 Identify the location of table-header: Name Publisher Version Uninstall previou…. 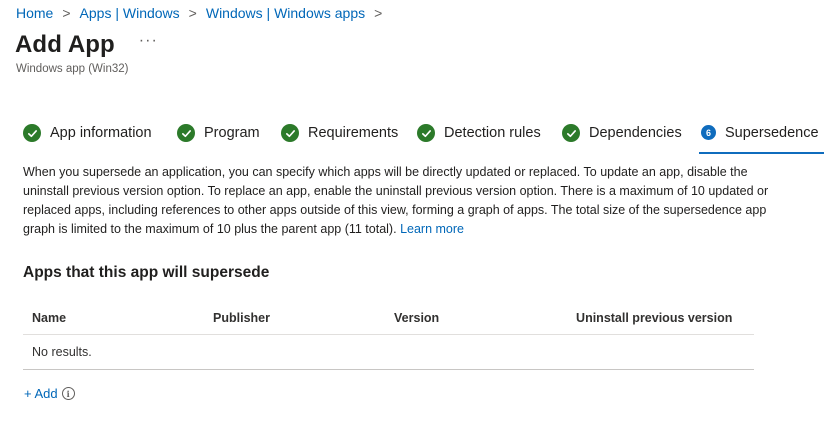
(388, 318).